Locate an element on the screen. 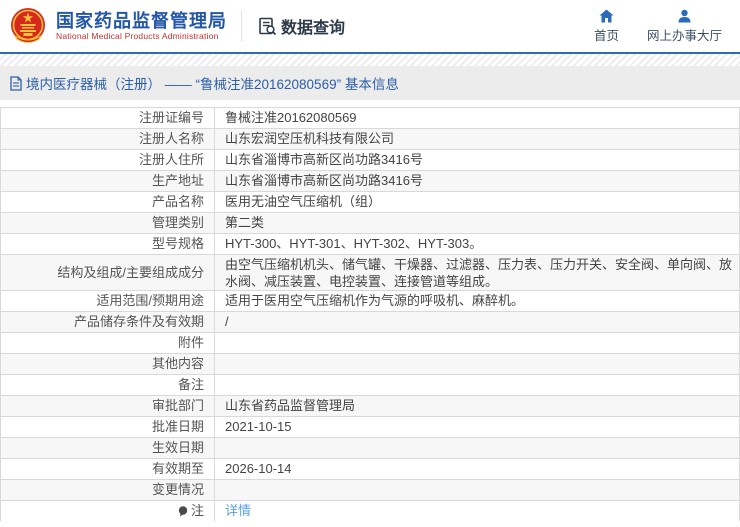  row-value: 第二类 is located at coordinates (476, 223).